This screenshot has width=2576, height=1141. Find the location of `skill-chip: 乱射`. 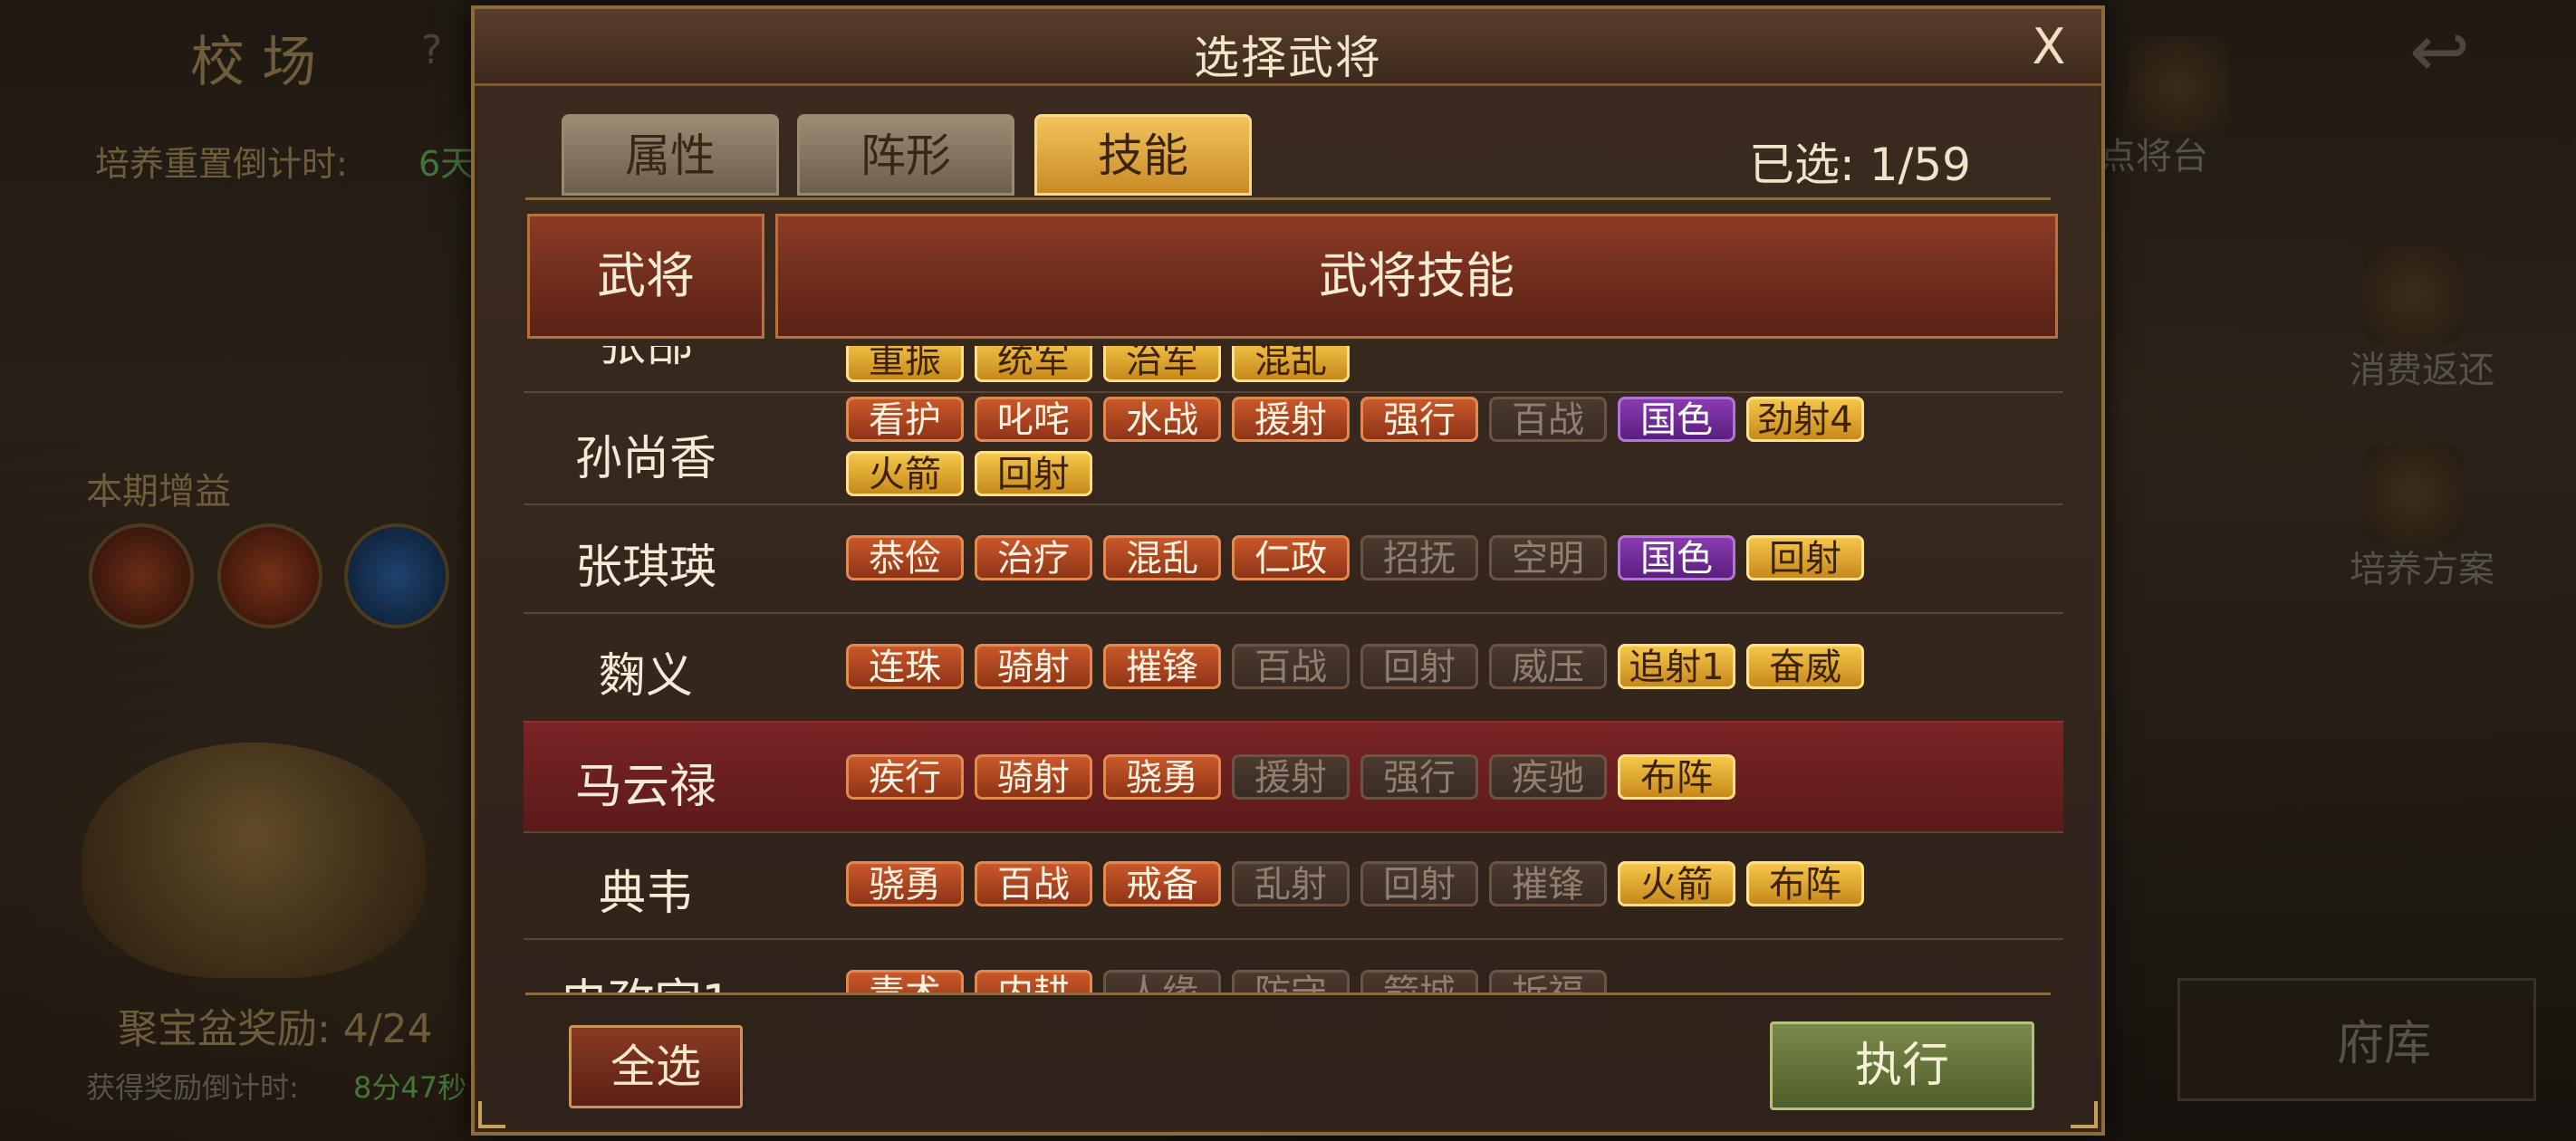

skill-chip: 乱射 is located at coordinates (1291, 884).